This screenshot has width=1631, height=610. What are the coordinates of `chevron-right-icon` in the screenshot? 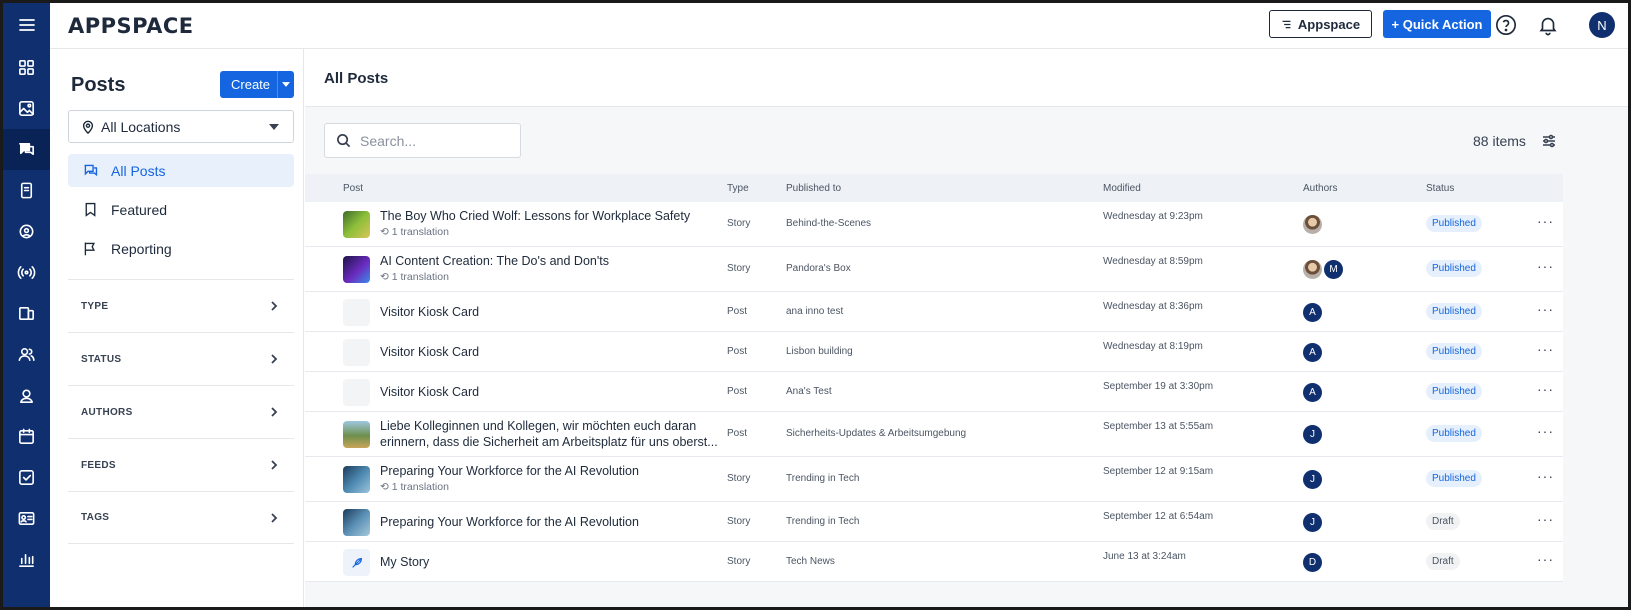 It's located at (274, 359).